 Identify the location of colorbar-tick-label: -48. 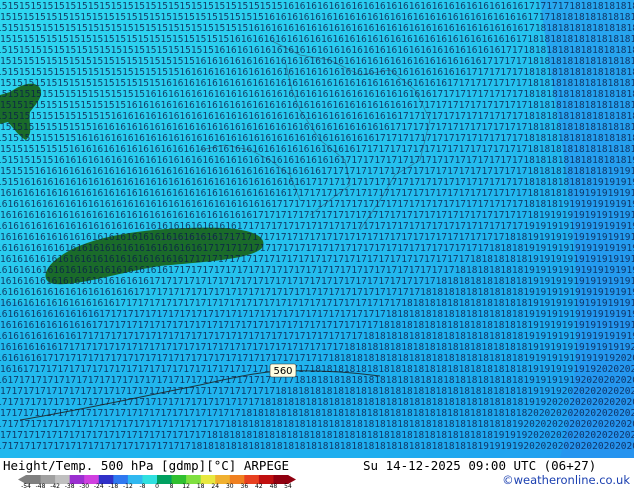
(40, 486).